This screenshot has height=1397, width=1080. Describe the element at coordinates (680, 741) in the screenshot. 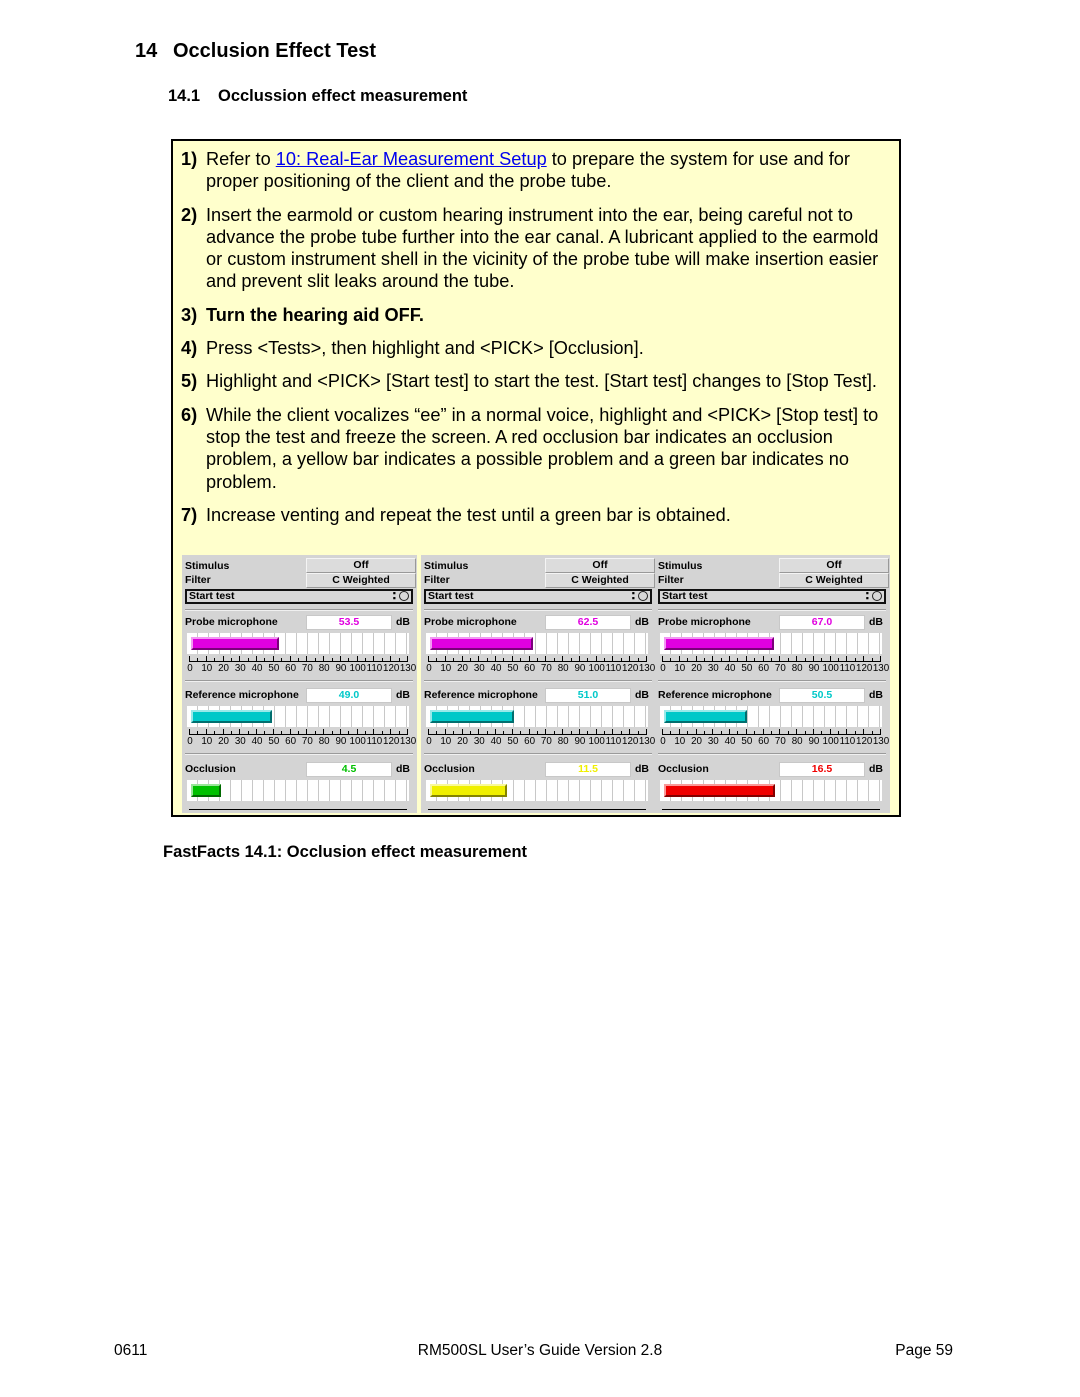

I see `scale-label: 10` at that location.